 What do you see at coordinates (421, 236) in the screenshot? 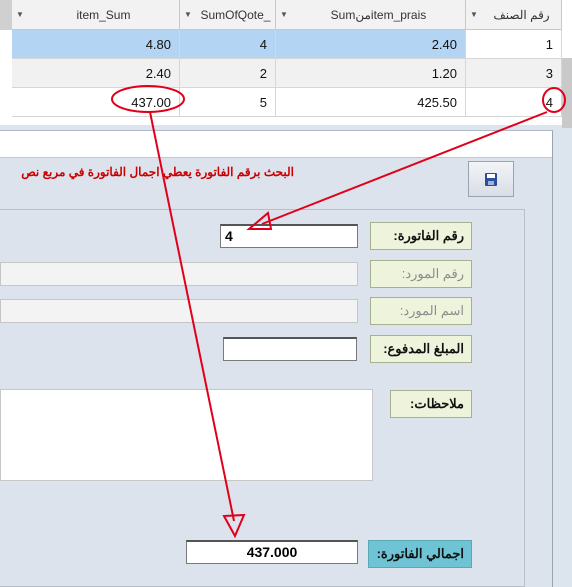
I see `invoice-number-label: رقم الفاتورة:` at bounding box center [421, 236].